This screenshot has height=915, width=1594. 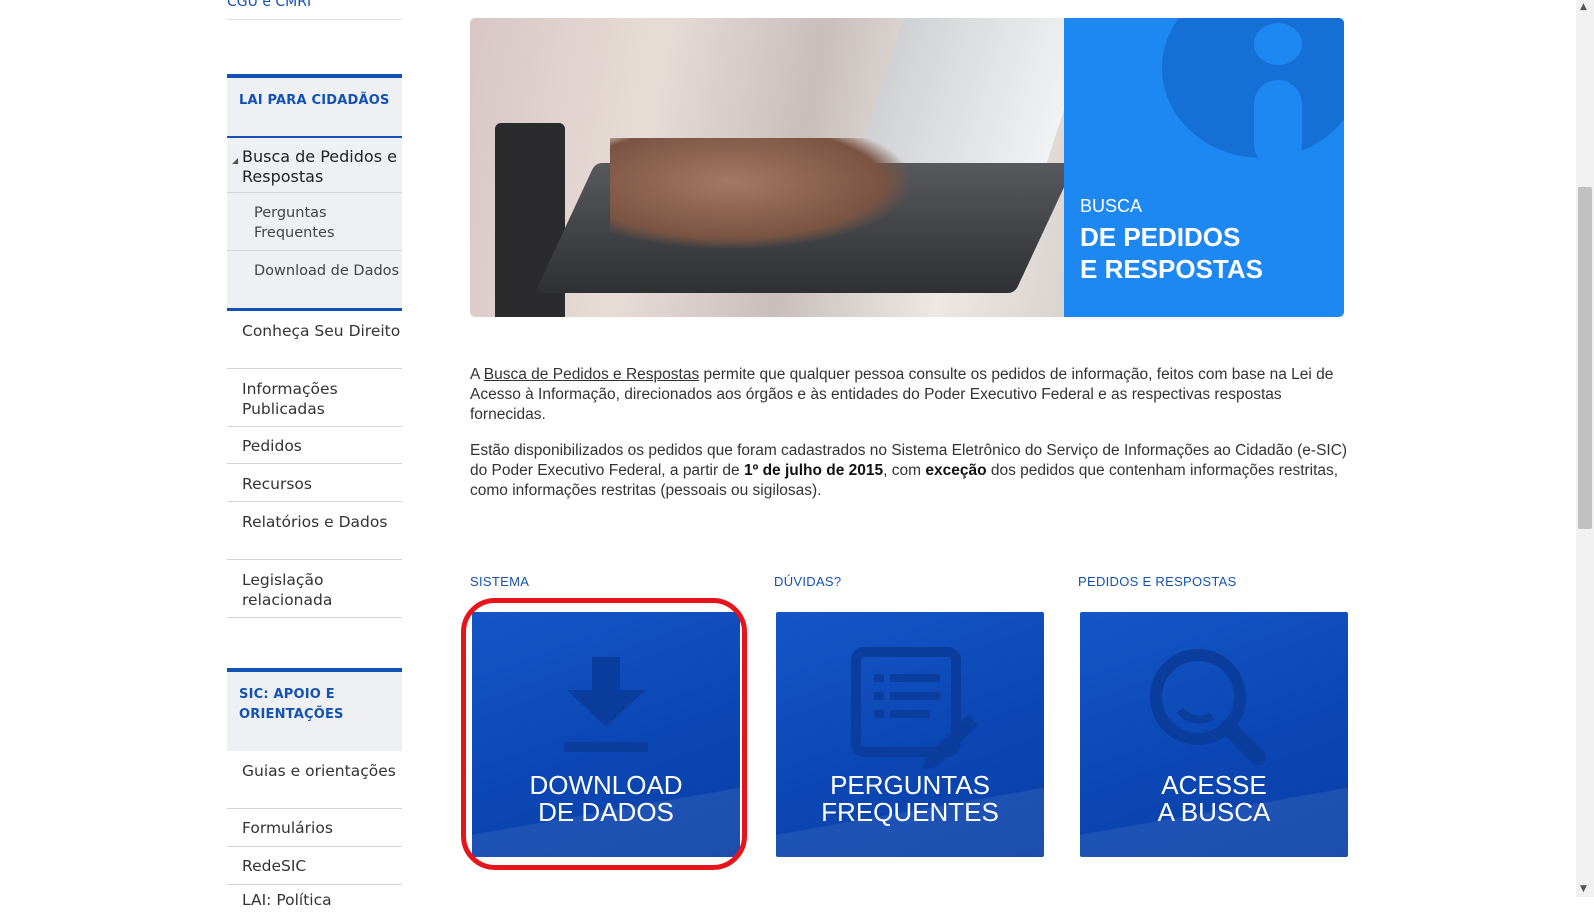 I want to click on highlight-annotation, so click(x=604, y=734).